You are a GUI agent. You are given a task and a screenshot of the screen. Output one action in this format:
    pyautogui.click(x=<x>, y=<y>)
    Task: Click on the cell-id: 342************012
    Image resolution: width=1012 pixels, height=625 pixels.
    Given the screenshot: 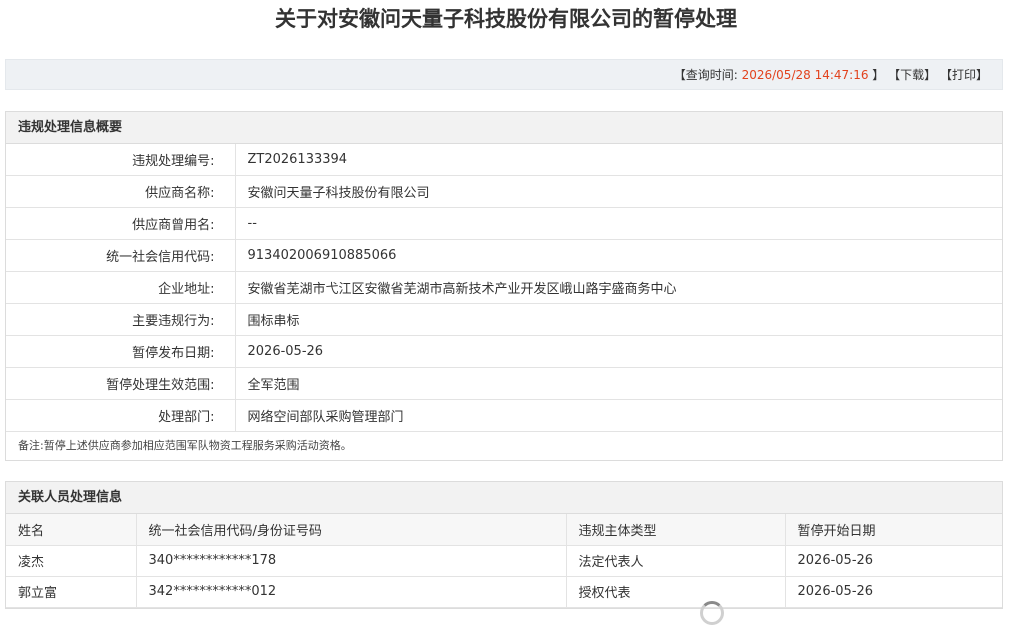 What is the action you would take?
    pyautogui.click(x=351, y=592)
    